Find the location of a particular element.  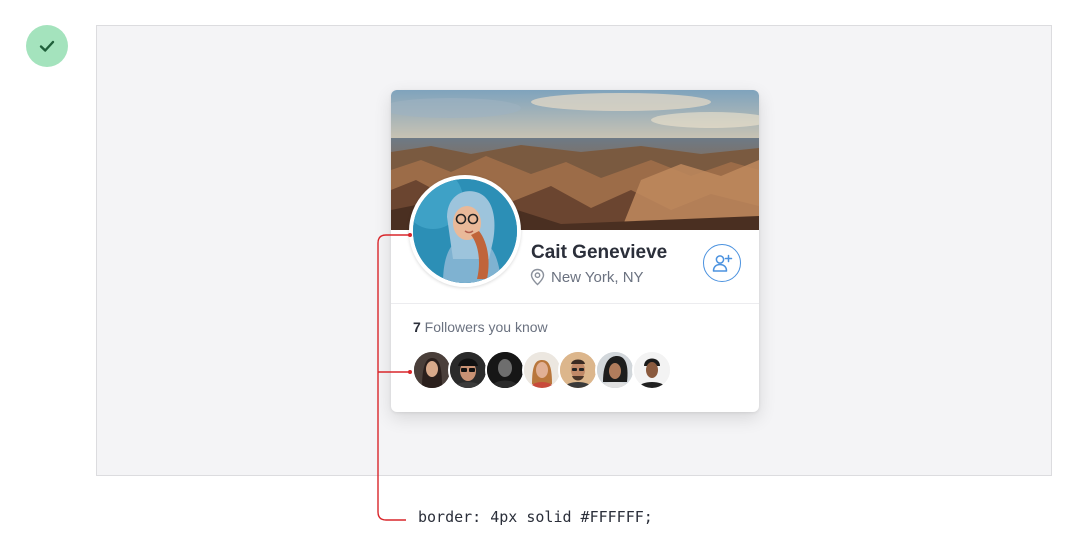

card-divider is located at coordinates (575, 303).